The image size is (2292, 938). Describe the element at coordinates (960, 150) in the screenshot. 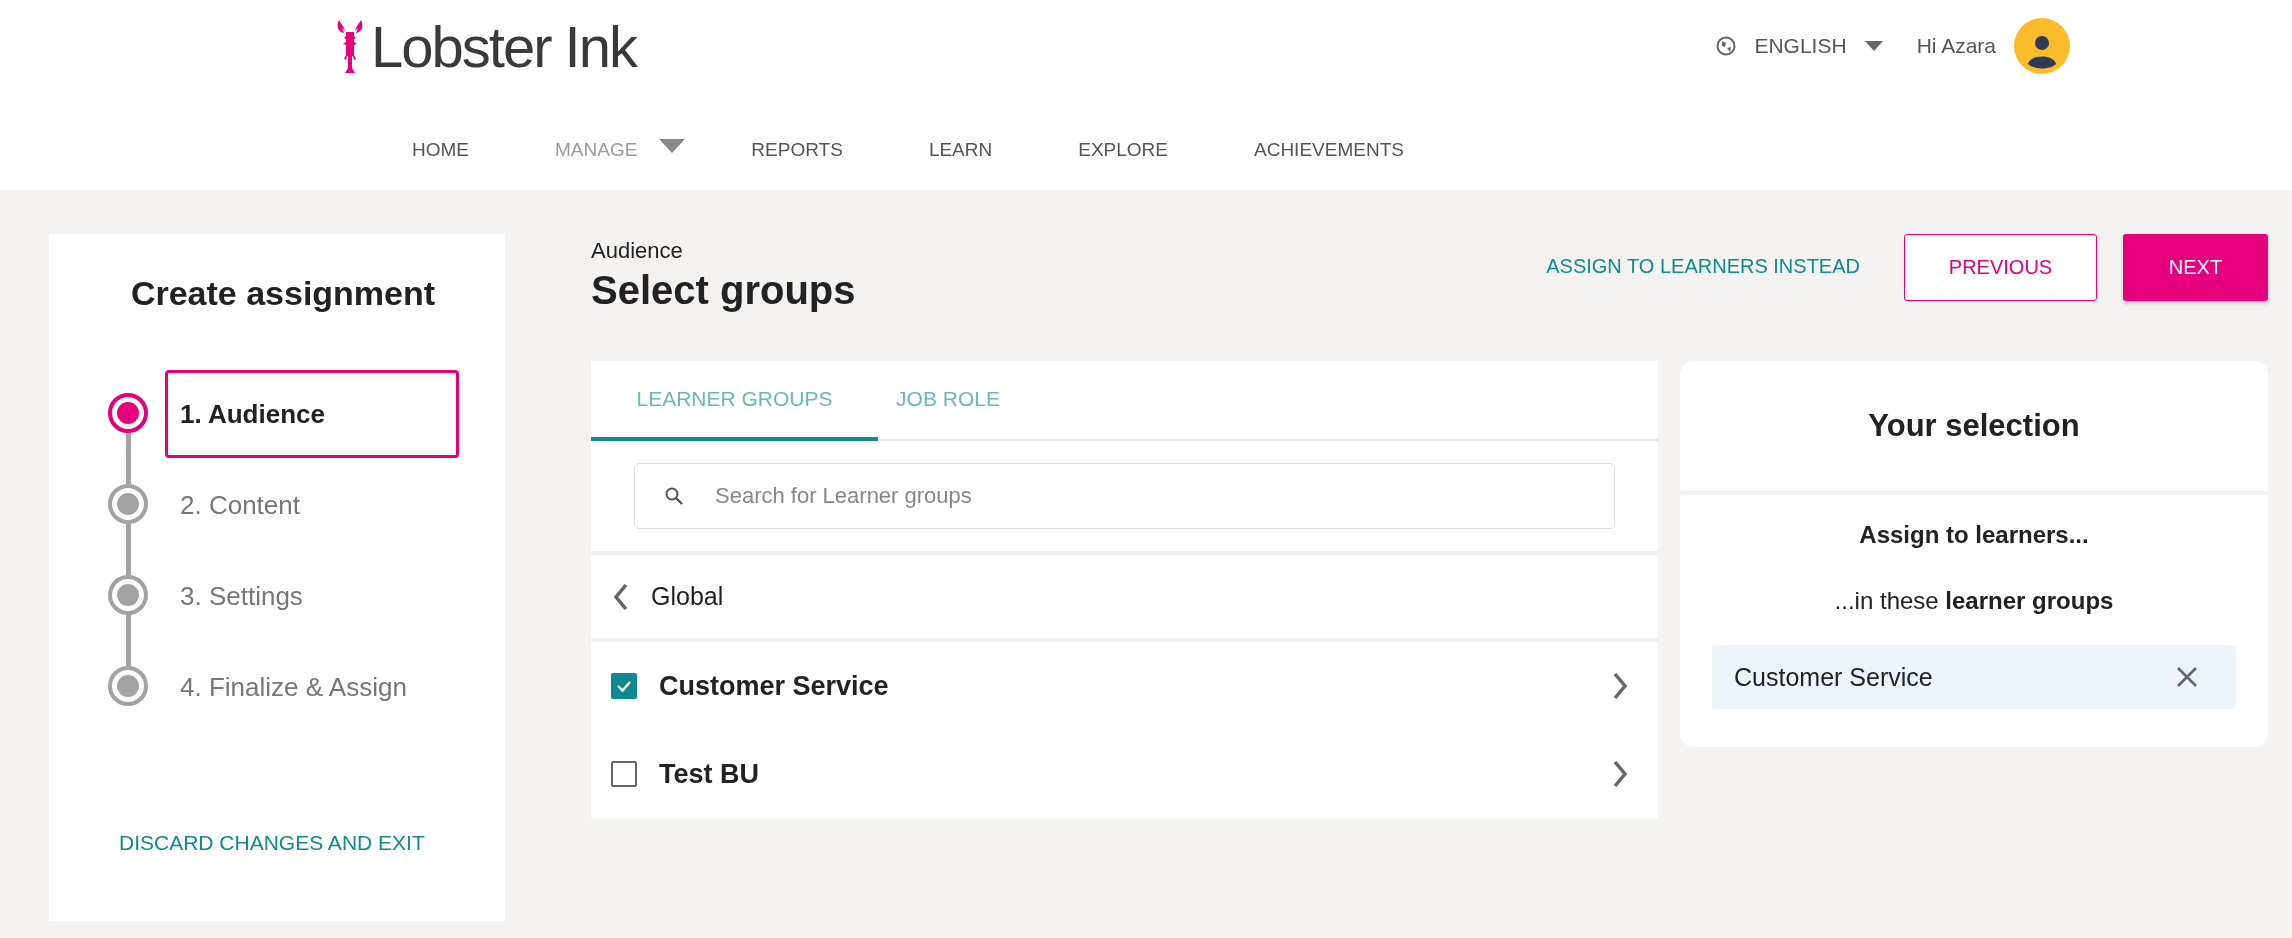

I see `nav-link: LEARN` at that location.